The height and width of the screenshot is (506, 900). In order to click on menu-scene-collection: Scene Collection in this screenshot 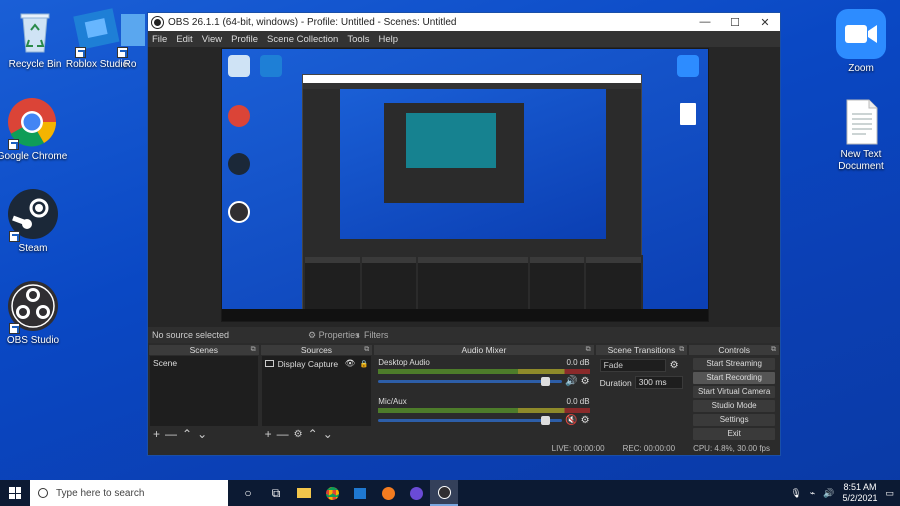, I will do `click(302, 39)`.